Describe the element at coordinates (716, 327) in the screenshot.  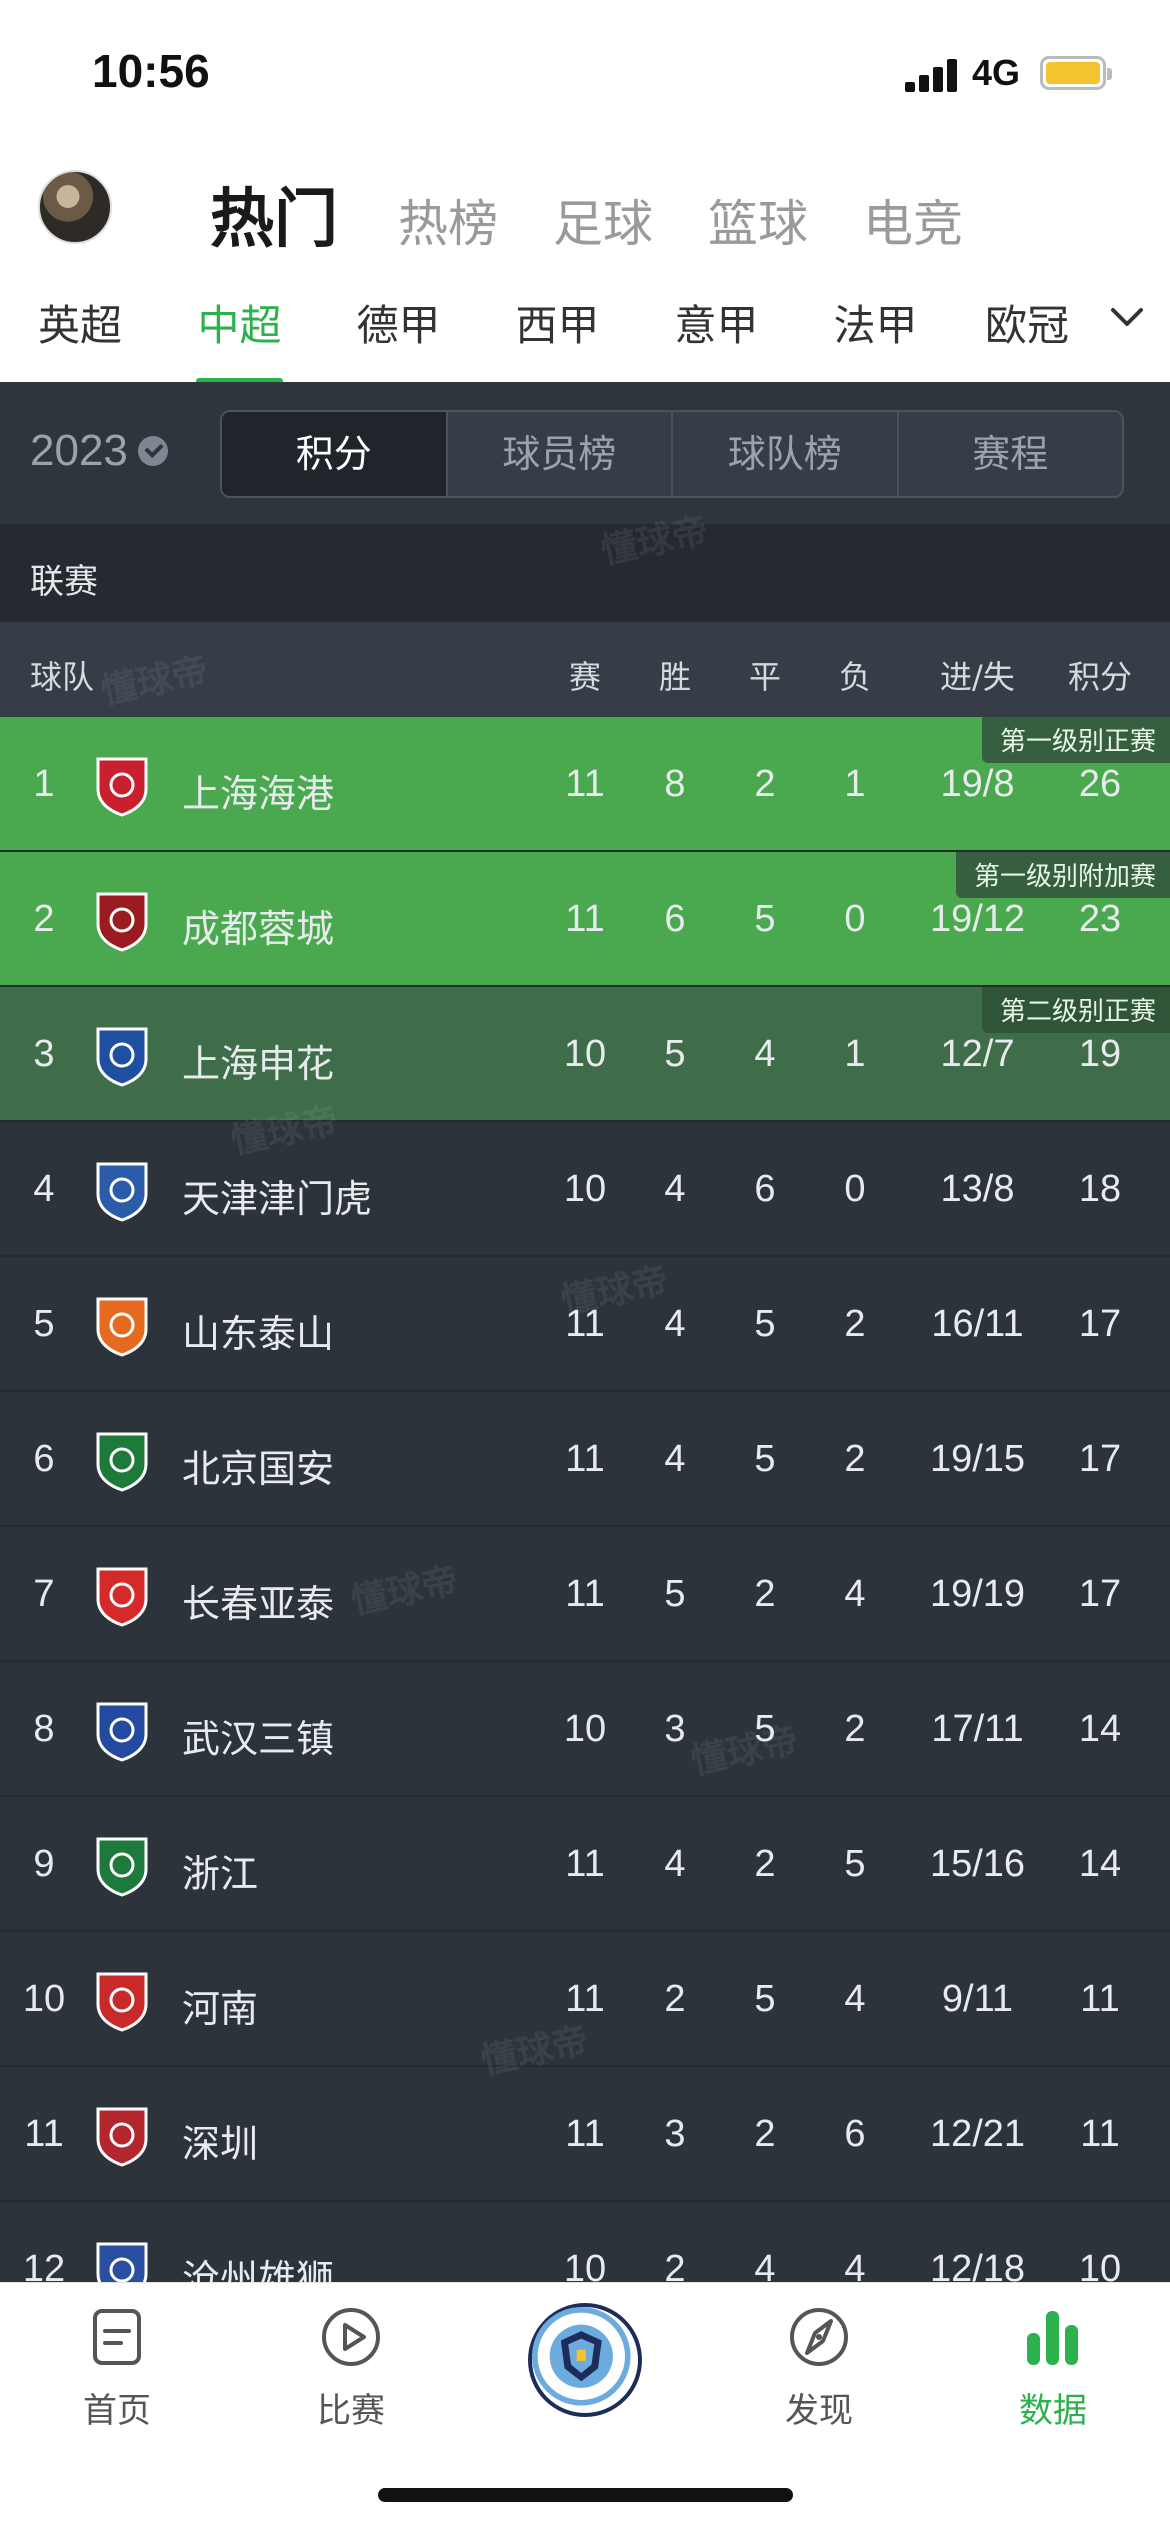
I see `league-tab-seriea: 意甲` at that location.